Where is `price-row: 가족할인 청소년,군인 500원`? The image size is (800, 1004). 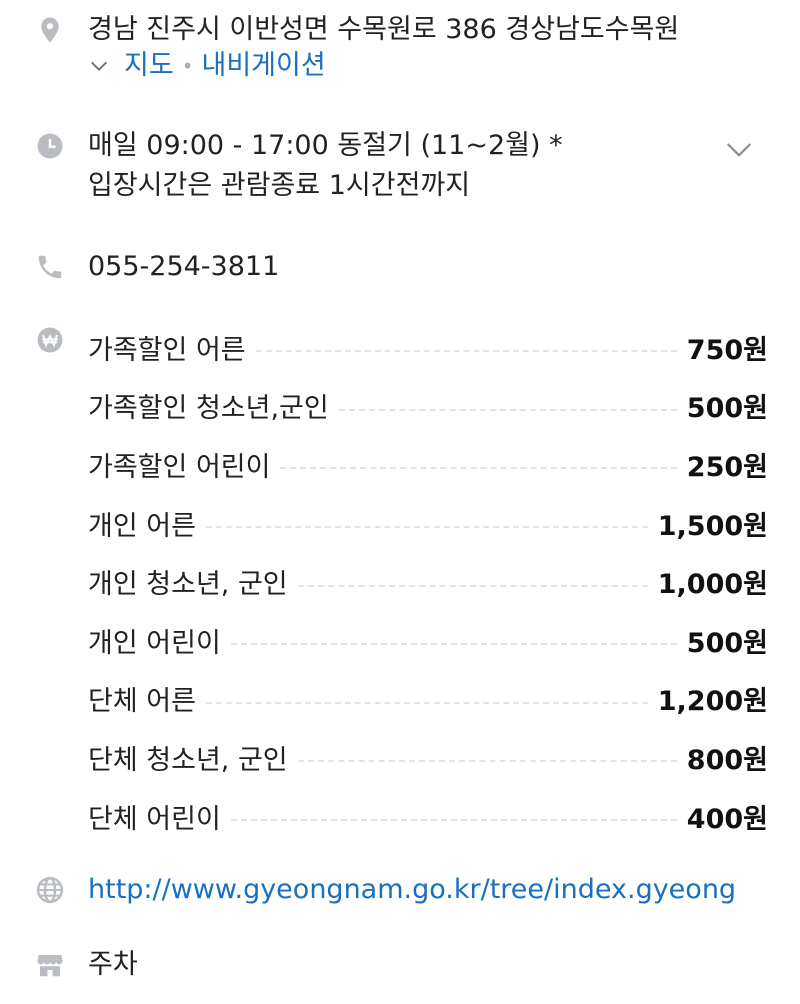
price-row: 가족할인 청소년,군인 500원 is located at coordinates (428, 406).